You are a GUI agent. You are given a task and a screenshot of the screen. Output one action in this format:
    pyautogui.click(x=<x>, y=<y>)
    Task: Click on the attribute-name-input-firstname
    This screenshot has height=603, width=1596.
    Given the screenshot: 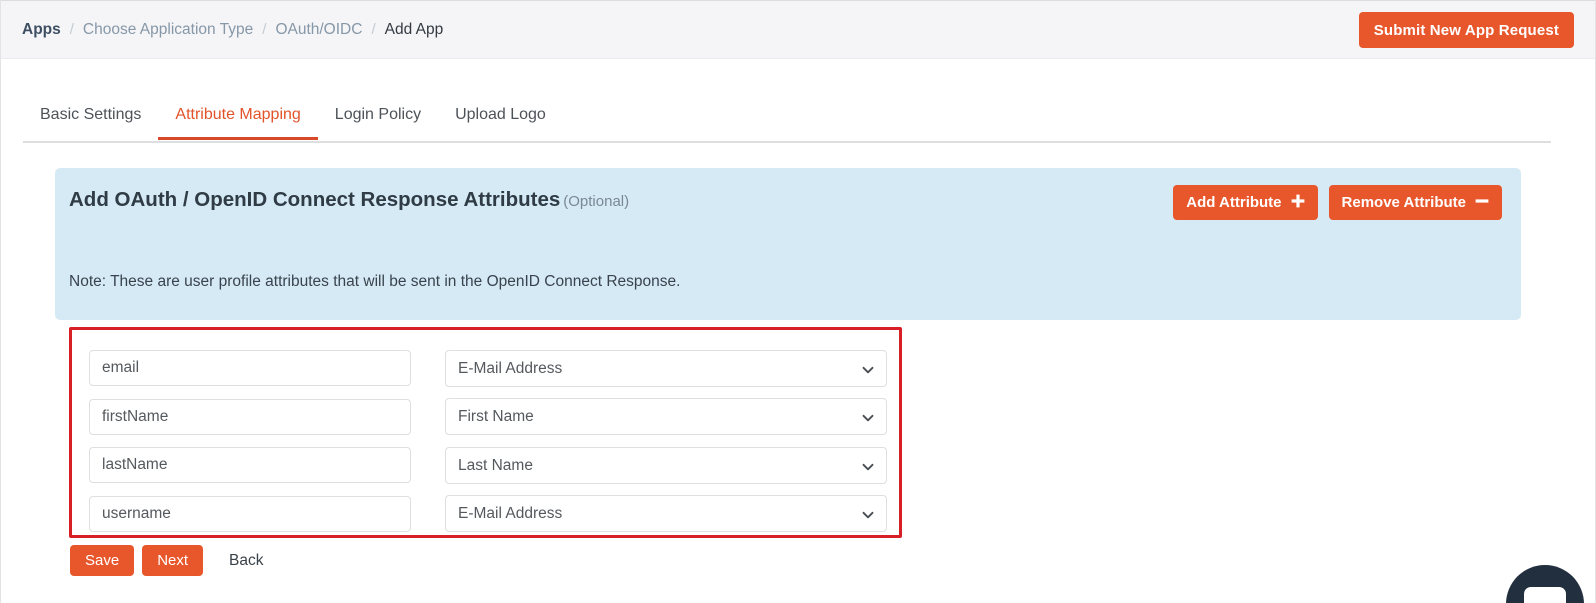 What is the action you would take?
    pyautogui.click(x=250, y=416)
    